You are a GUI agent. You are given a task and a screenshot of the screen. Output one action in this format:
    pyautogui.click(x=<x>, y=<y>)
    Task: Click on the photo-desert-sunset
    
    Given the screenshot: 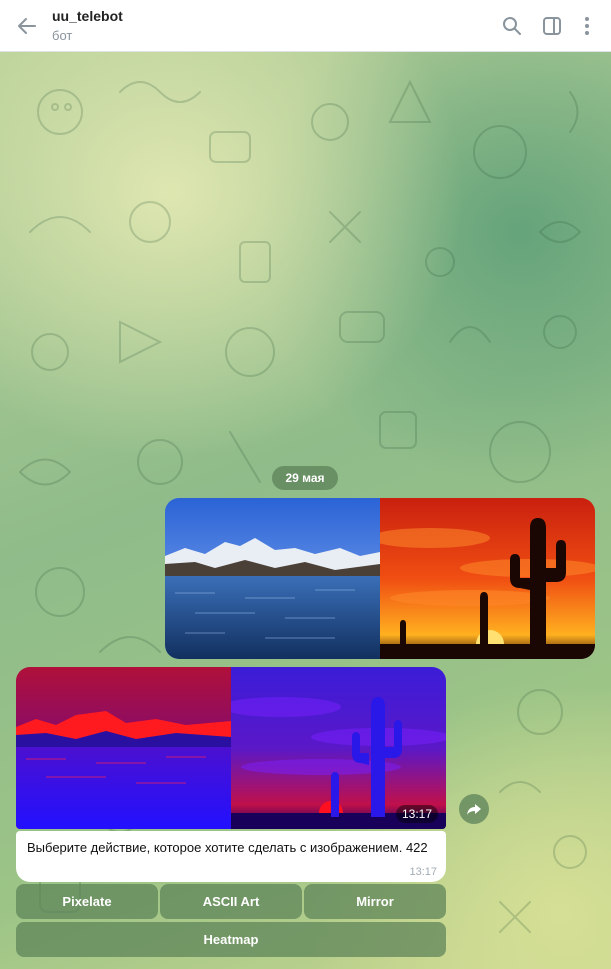 What is the action you would take?
    pyautogui.click(x=487, y=578)
    